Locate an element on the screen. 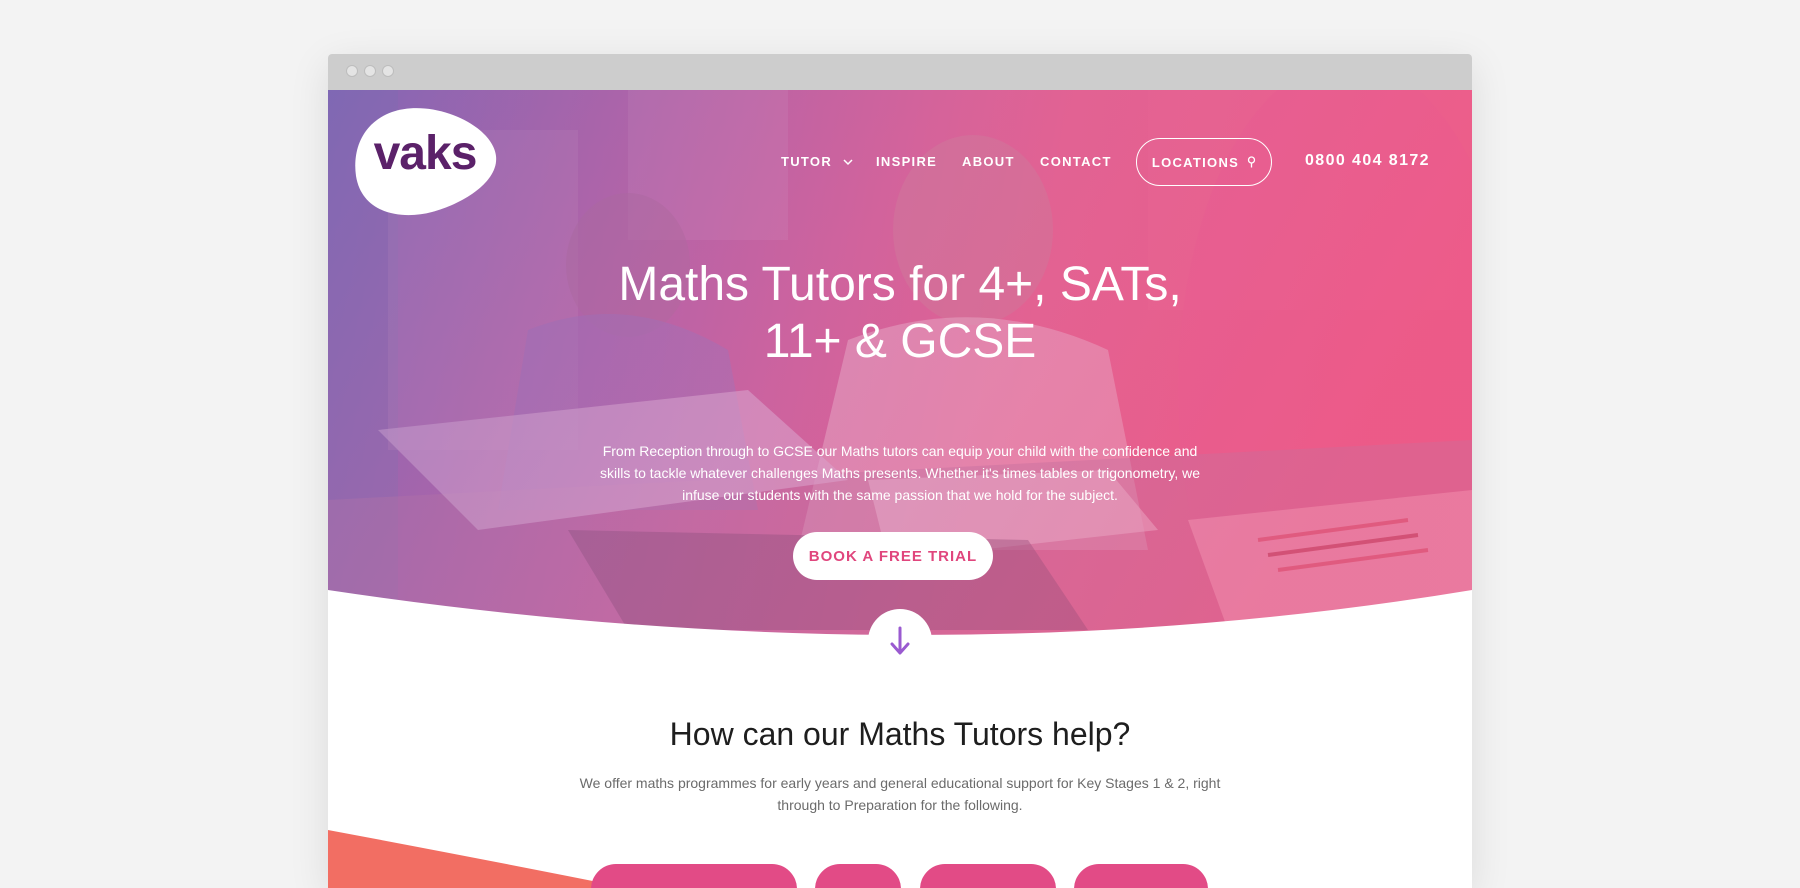 Image resolution: width=1800 pixels, height=888 pixels. locations-label: LOCATIONS is located at coordinates (1195, 162).